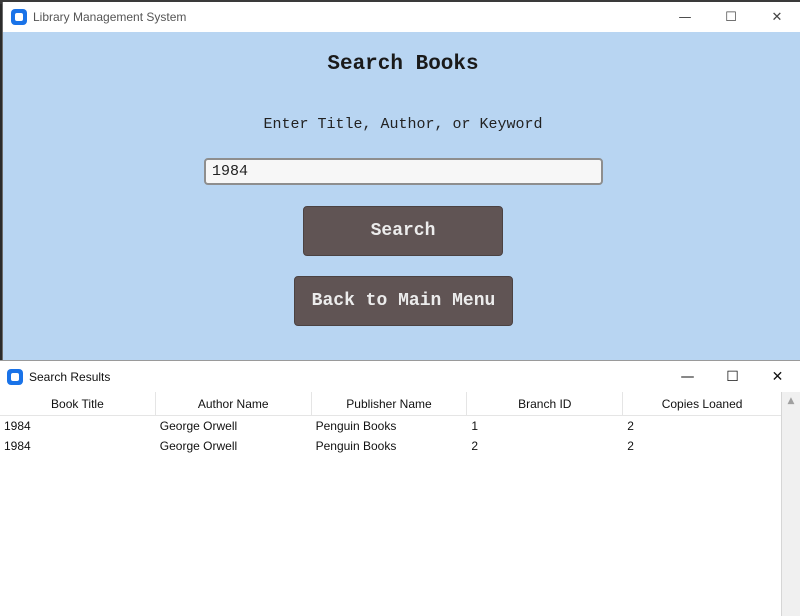 This screenshot has width=800, height=616. I want to click on column-header-branch-id: Branch ID, so click(545, 404).